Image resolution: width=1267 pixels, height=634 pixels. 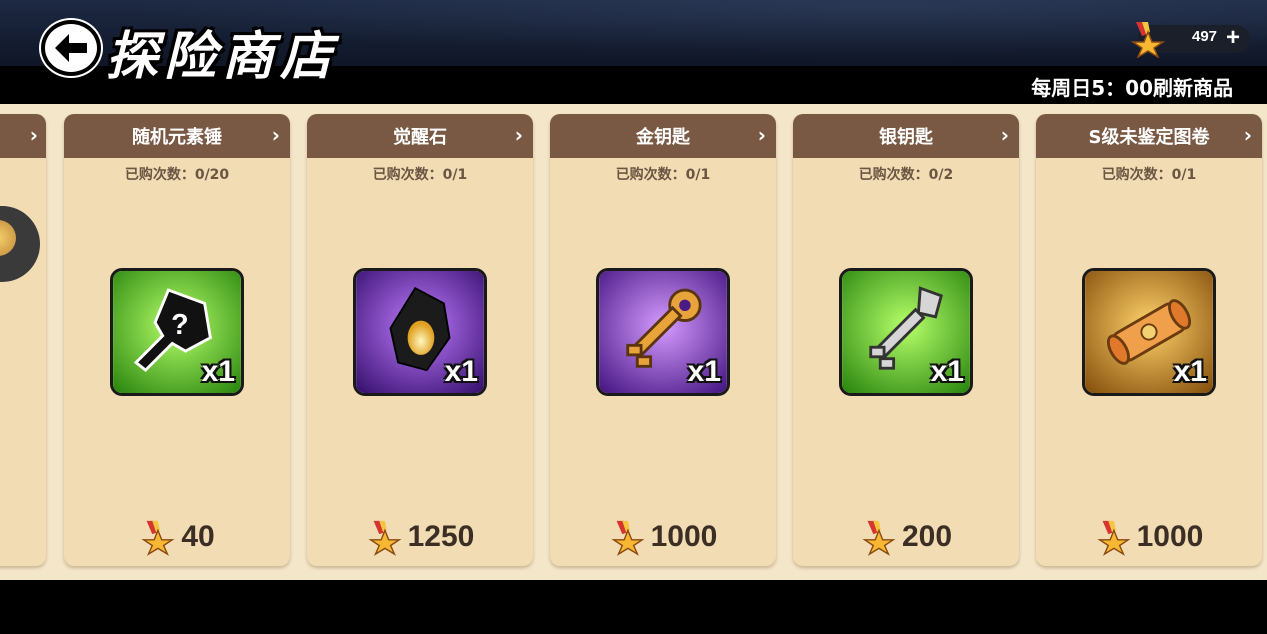 I want to click on price-value: 200, so click(x=927, y=536).